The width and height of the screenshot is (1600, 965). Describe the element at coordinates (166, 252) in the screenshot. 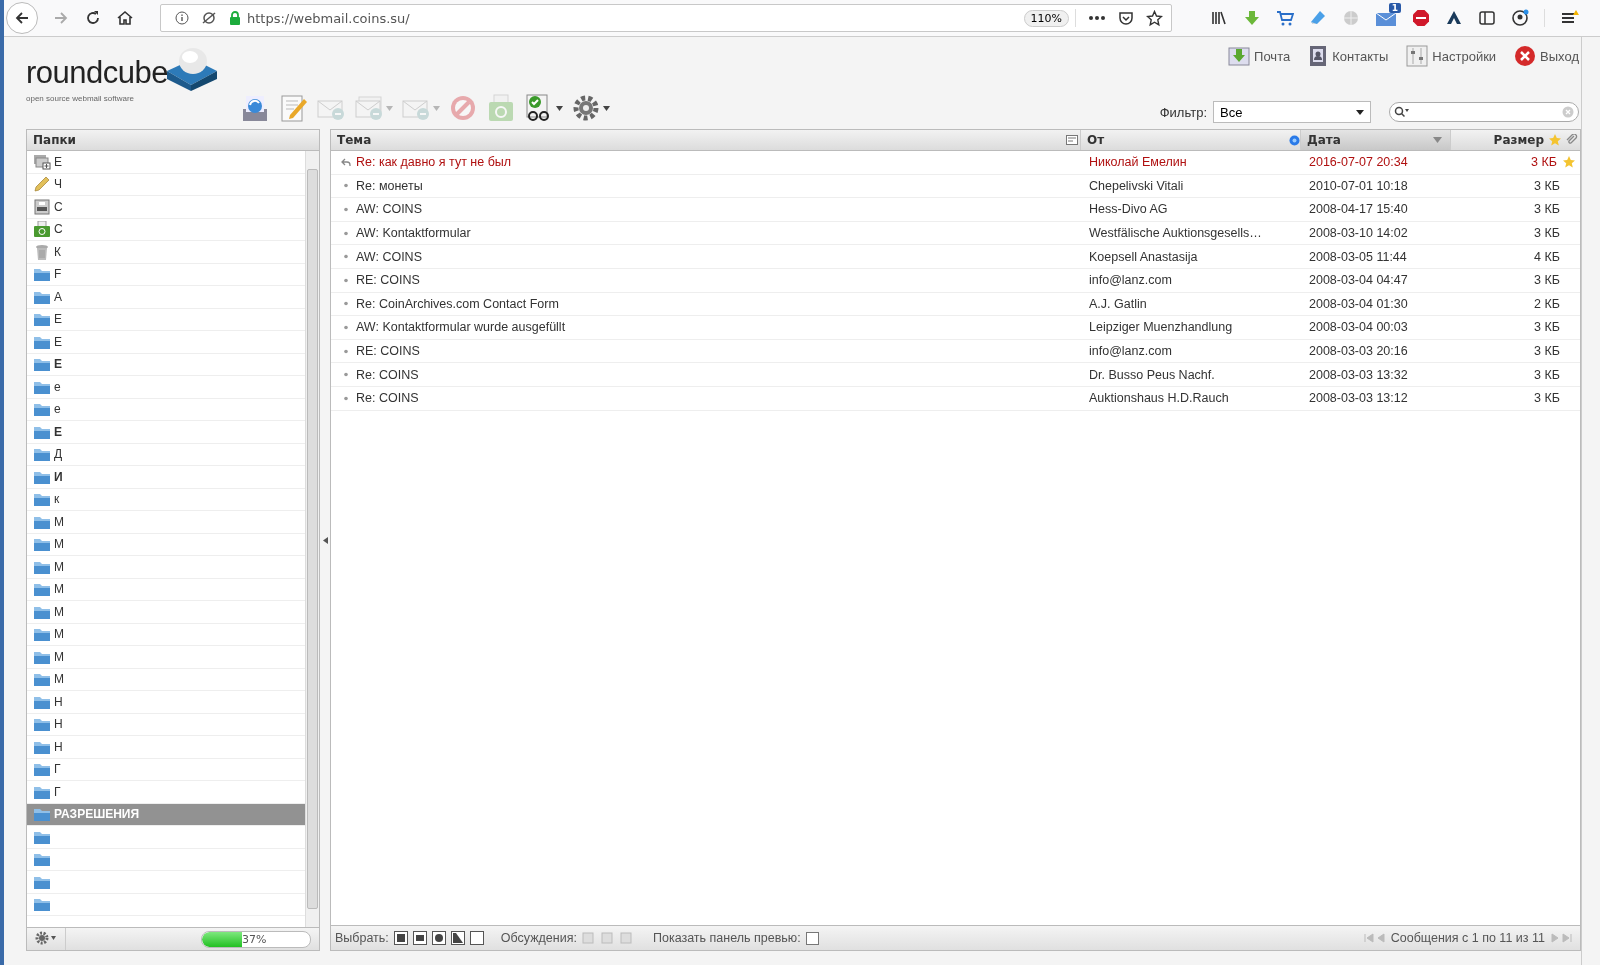

I see `folder-item: К` at that location.